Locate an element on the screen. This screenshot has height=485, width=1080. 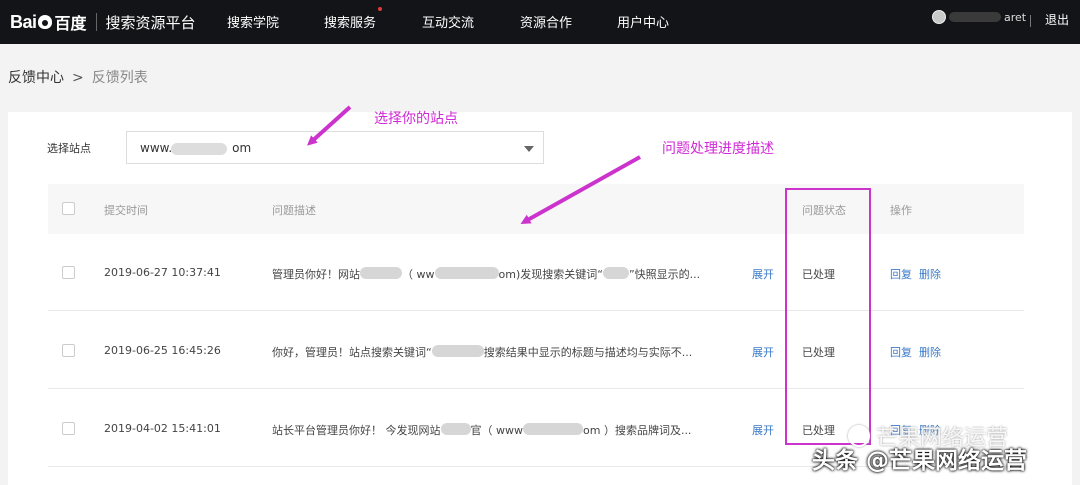
logout-link: 退出 is located at coordinates (1057, 19).